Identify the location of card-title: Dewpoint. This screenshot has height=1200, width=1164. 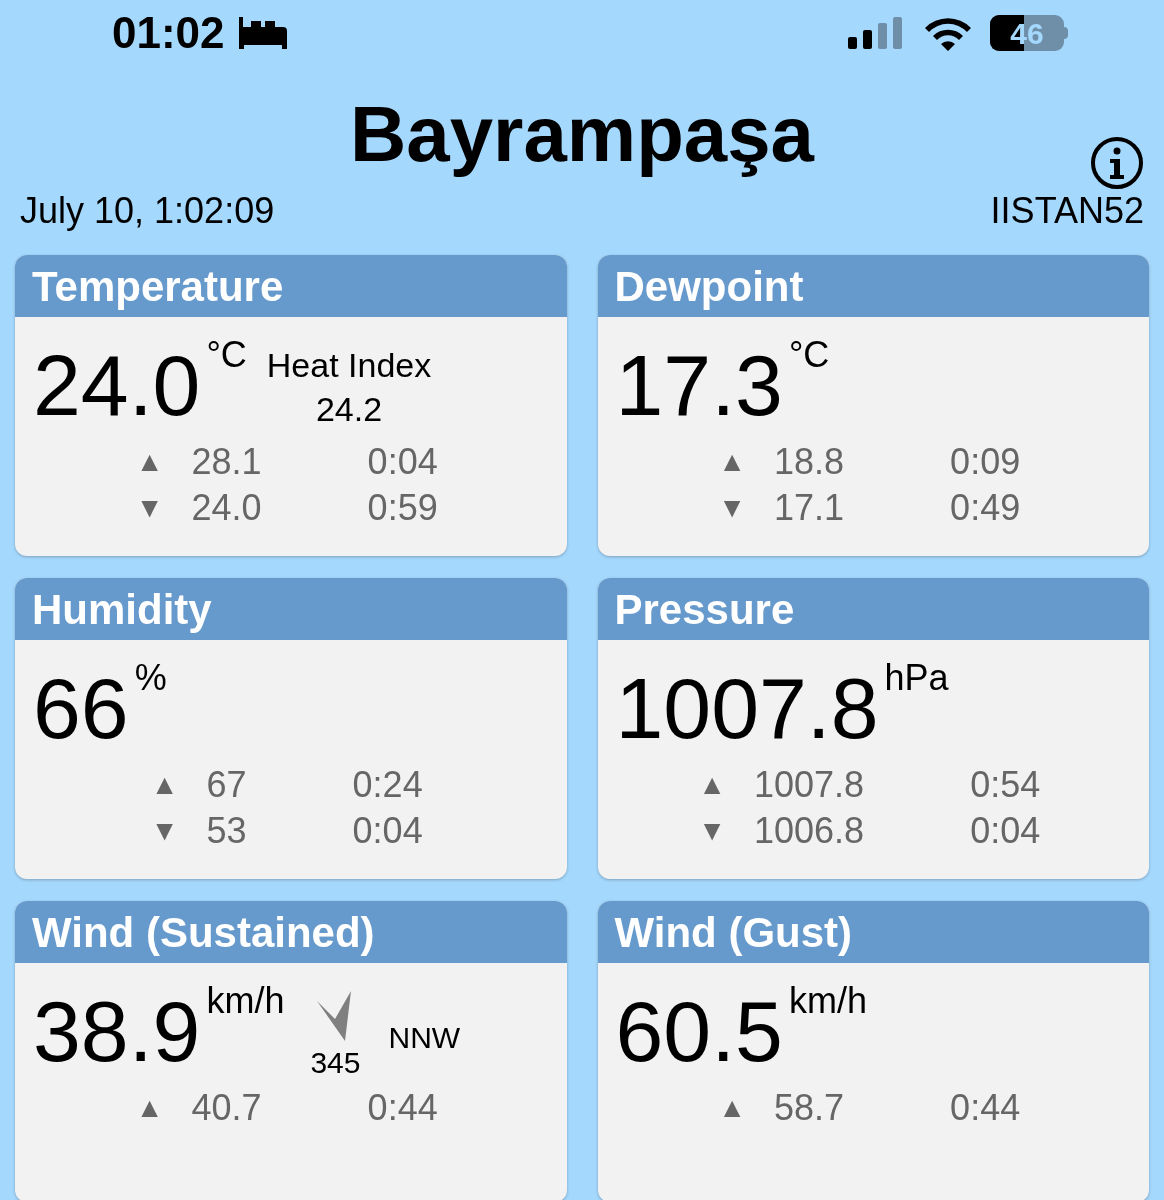
(709, 286).